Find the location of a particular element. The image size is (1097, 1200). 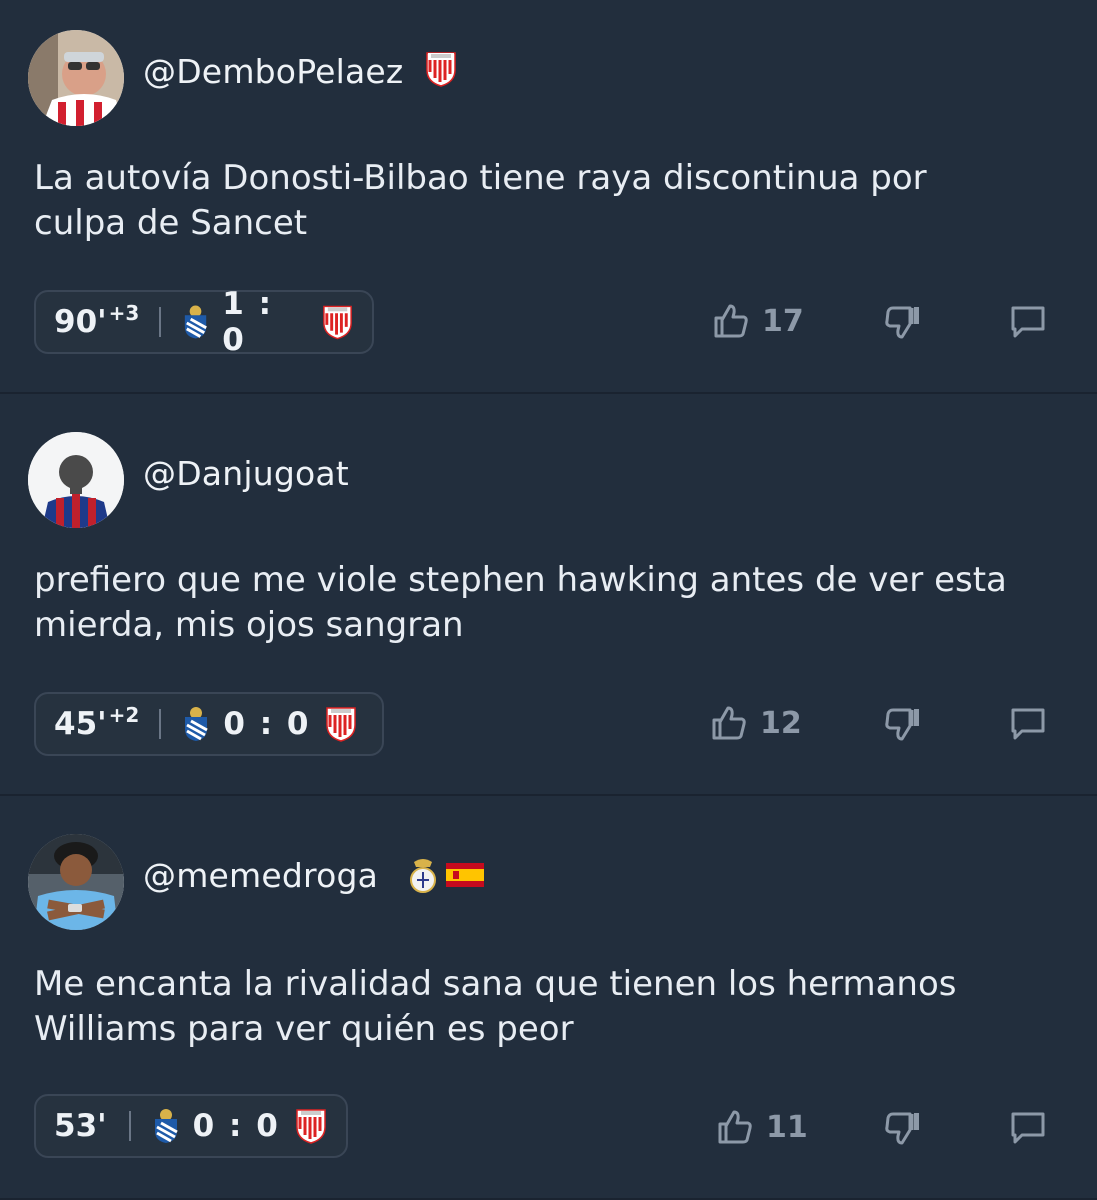

stoppage-time: +3 is located at coordinates (124, 313).